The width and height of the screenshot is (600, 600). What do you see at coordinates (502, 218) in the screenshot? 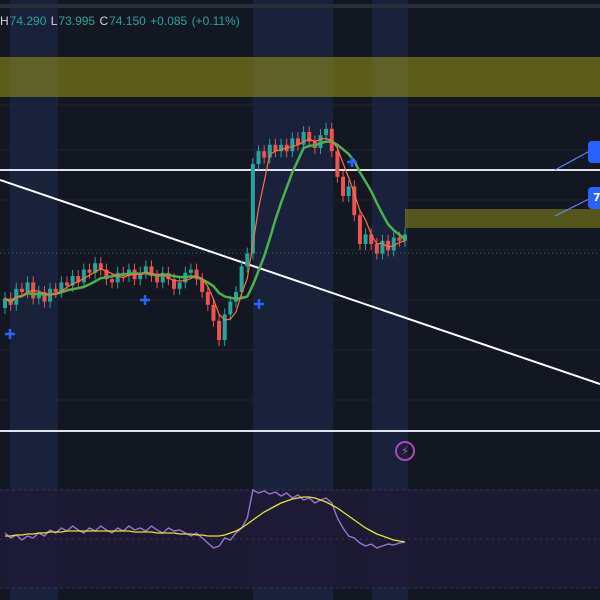
I see `zone-mid` at bounding box center [502, 218].